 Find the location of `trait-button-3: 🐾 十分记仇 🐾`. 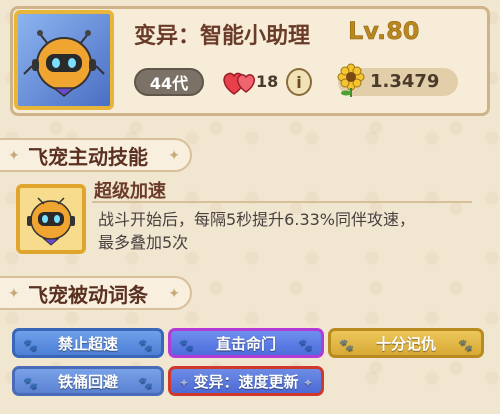

trait-button-3: 🐾 十分记仇 🐾 is located at coordinates (406, 343).